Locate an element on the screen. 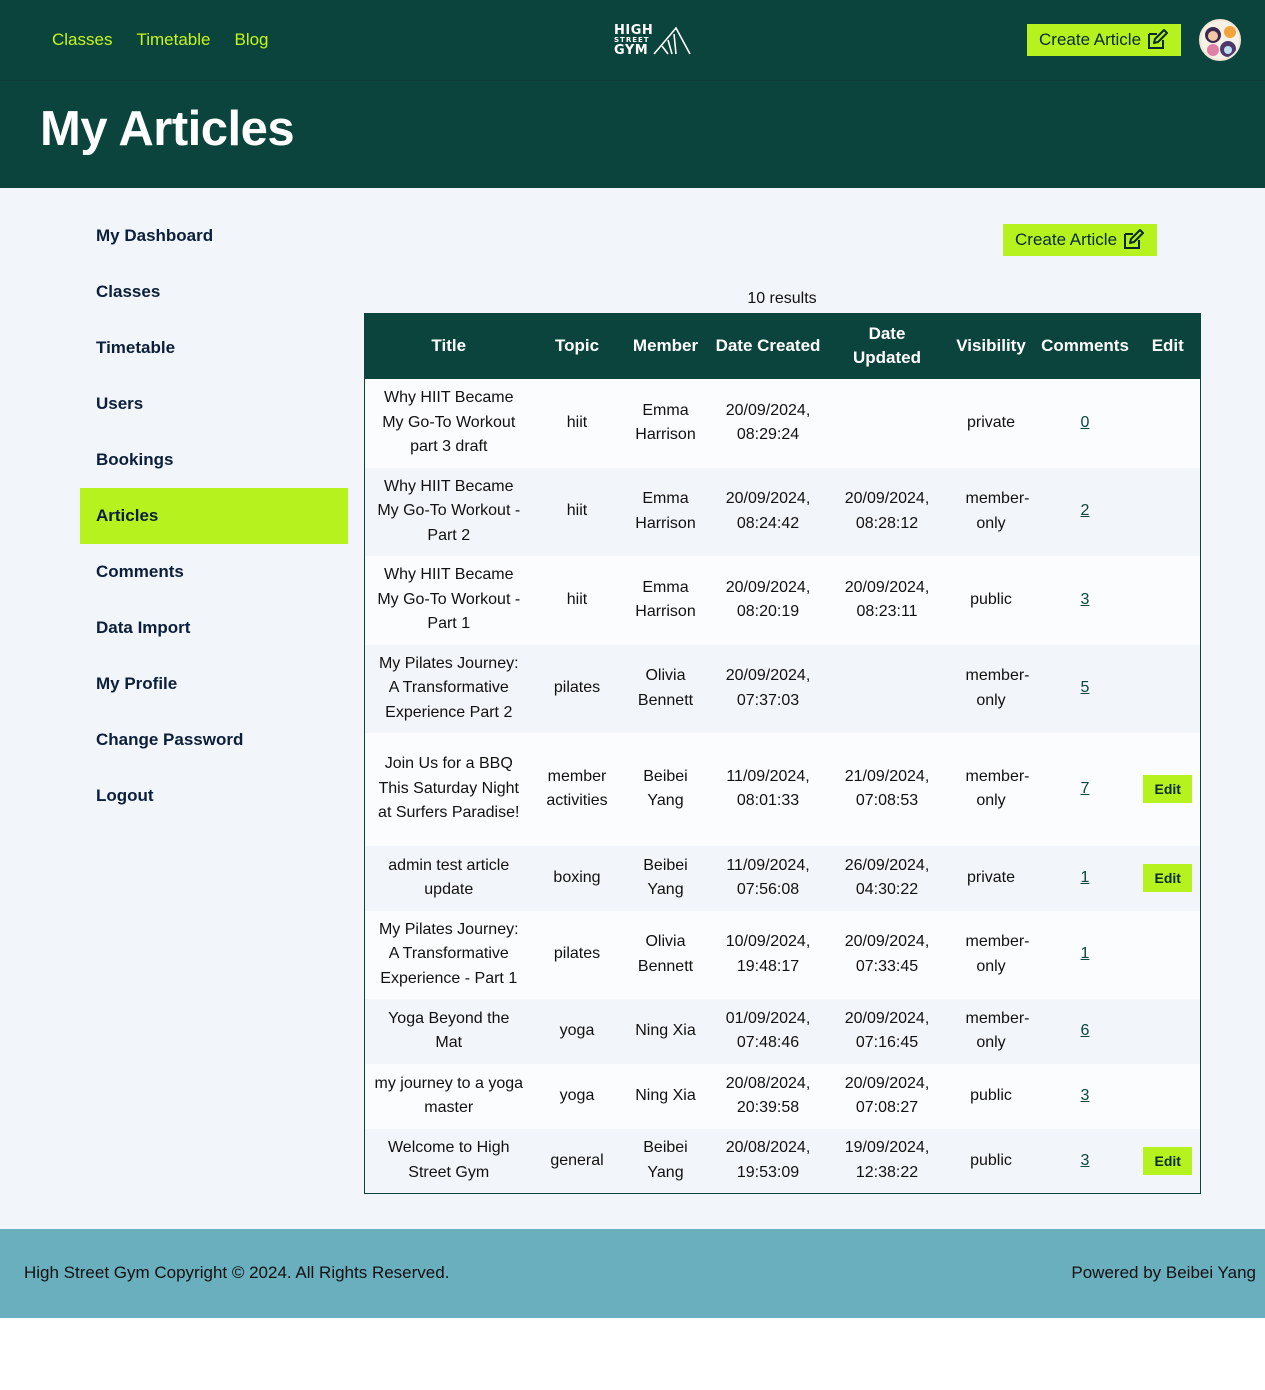  sidebar-item-bookings: Bookings is located at coordinates (214, 460).